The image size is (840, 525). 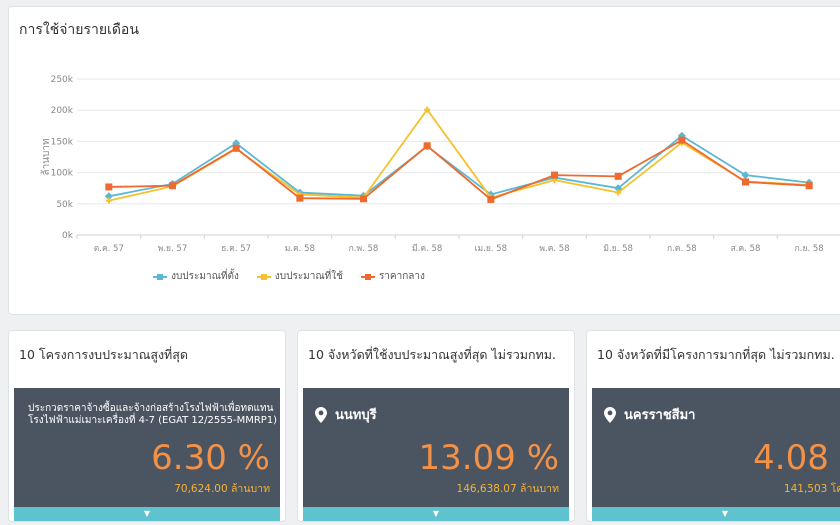 What do you see at coordinates (160, 277) in the screenshot?
I see `legend-diamond-icon` at bounding box center [160, 277].